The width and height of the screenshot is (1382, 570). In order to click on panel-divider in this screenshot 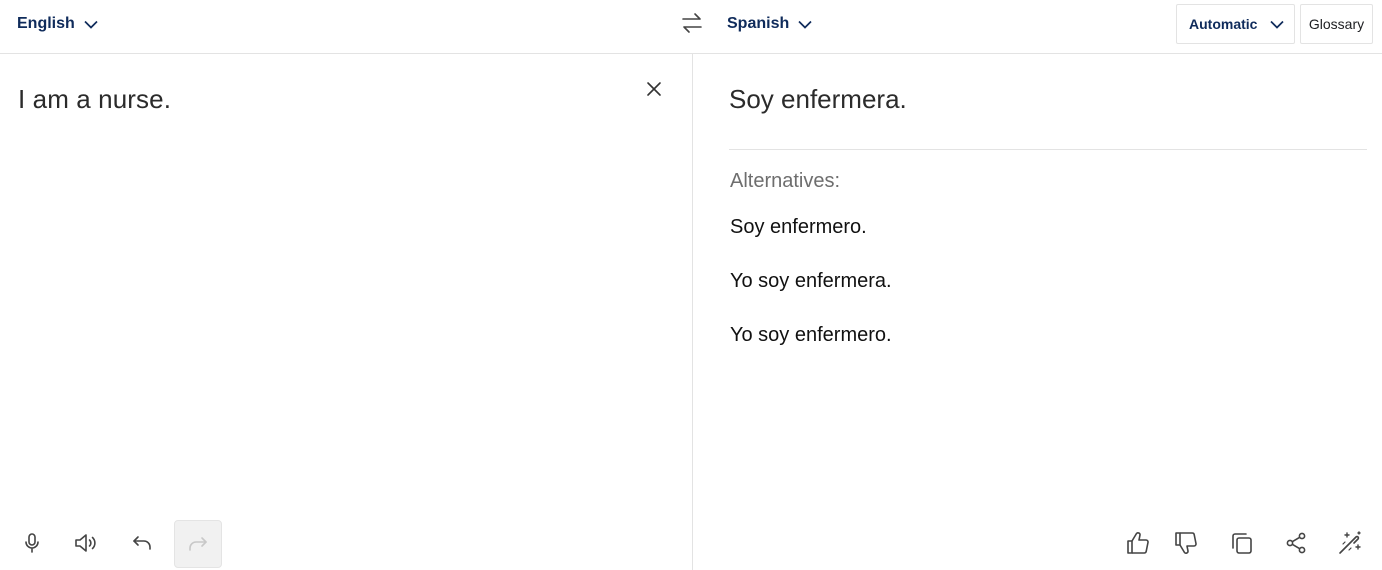, I will do `click(692, 312)`.